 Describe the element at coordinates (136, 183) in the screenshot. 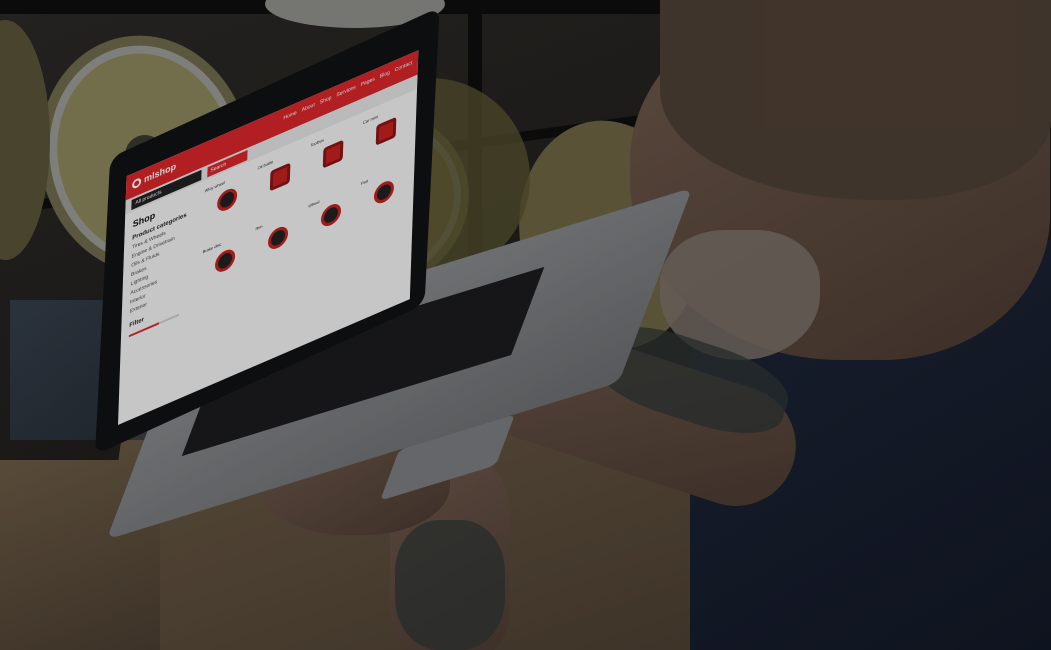

I see `logo-icon` at that location.